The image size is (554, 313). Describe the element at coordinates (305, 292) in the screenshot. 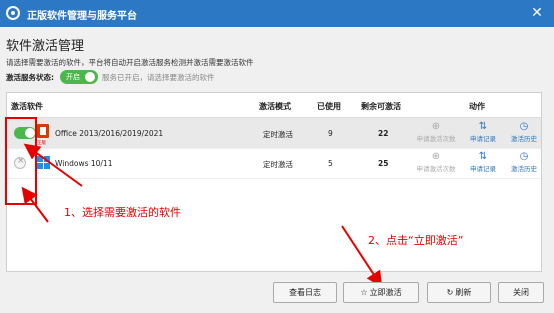

I see `view-log-button: 查看日志` at that location.